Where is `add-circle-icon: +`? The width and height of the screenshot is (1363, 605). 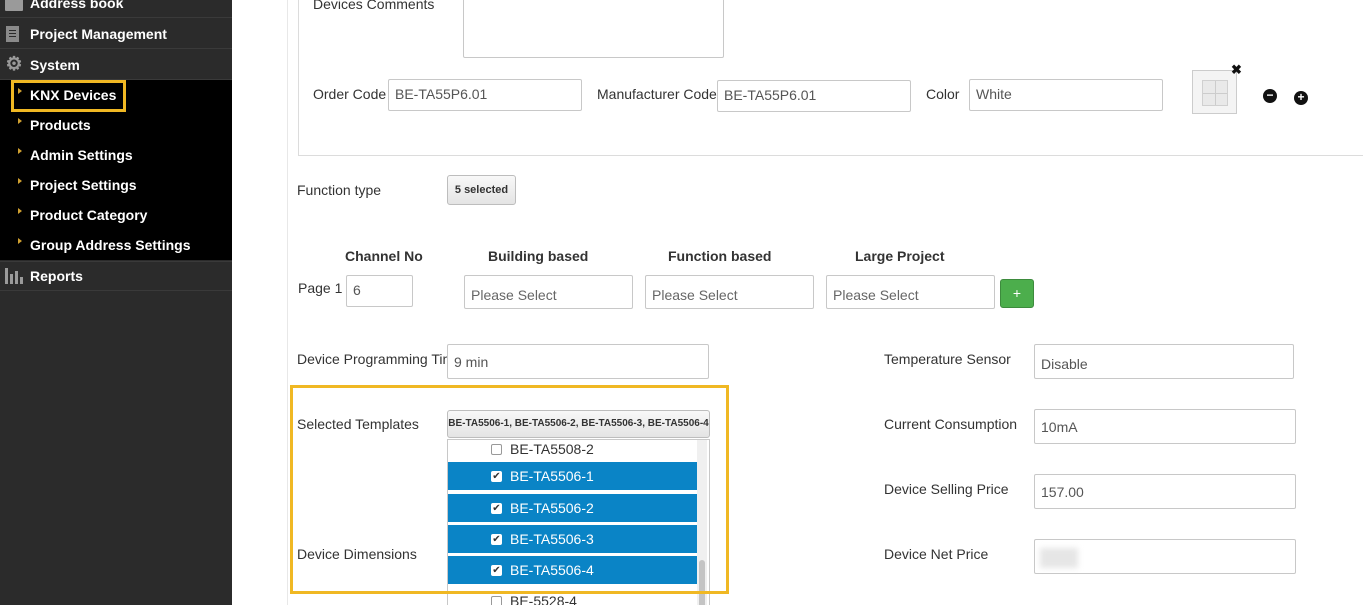
add-circle-icon: + is located at coordinates (1301, 98).